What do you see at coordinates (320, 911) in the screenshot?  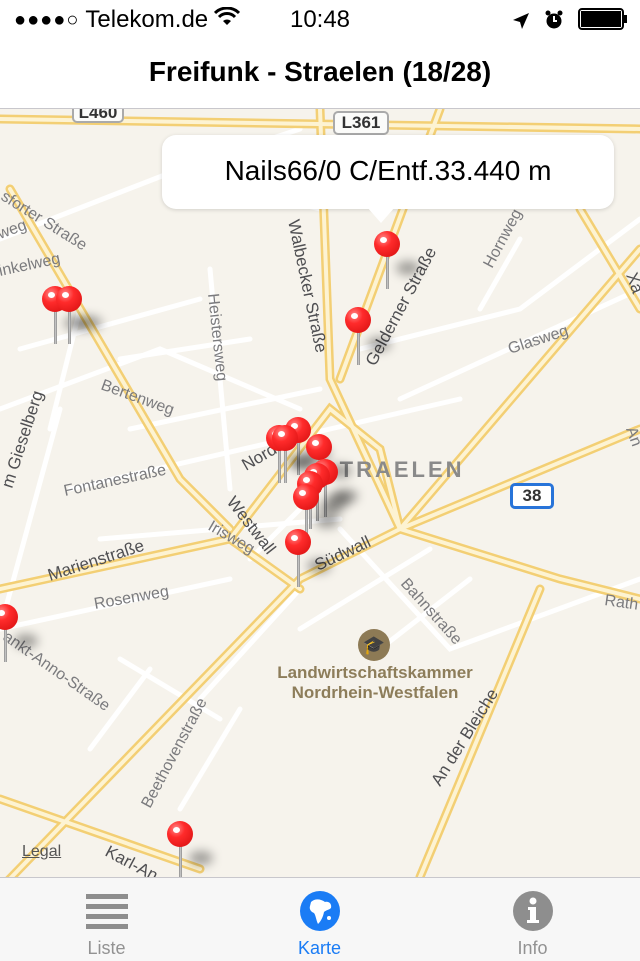 I see `globe-icon` at bounding box center [320, 911].